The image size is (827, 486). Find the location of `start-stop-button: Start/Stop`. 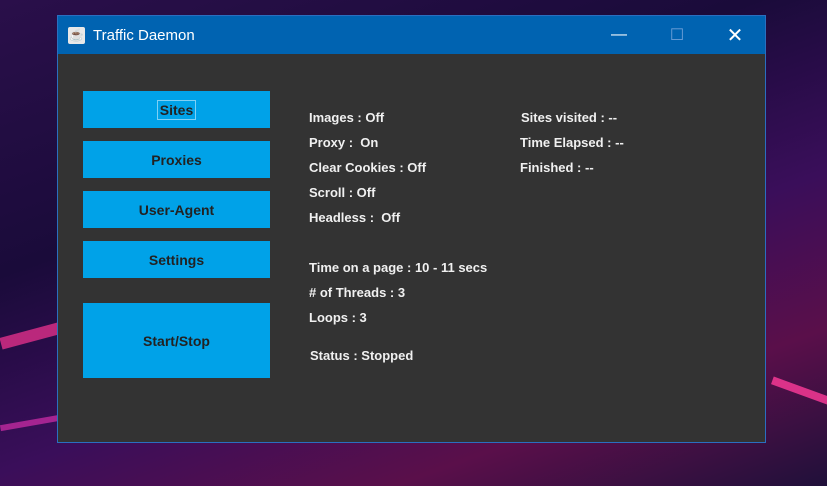

start-stop-button: Start/Stop is located at coordinates (176, 340).